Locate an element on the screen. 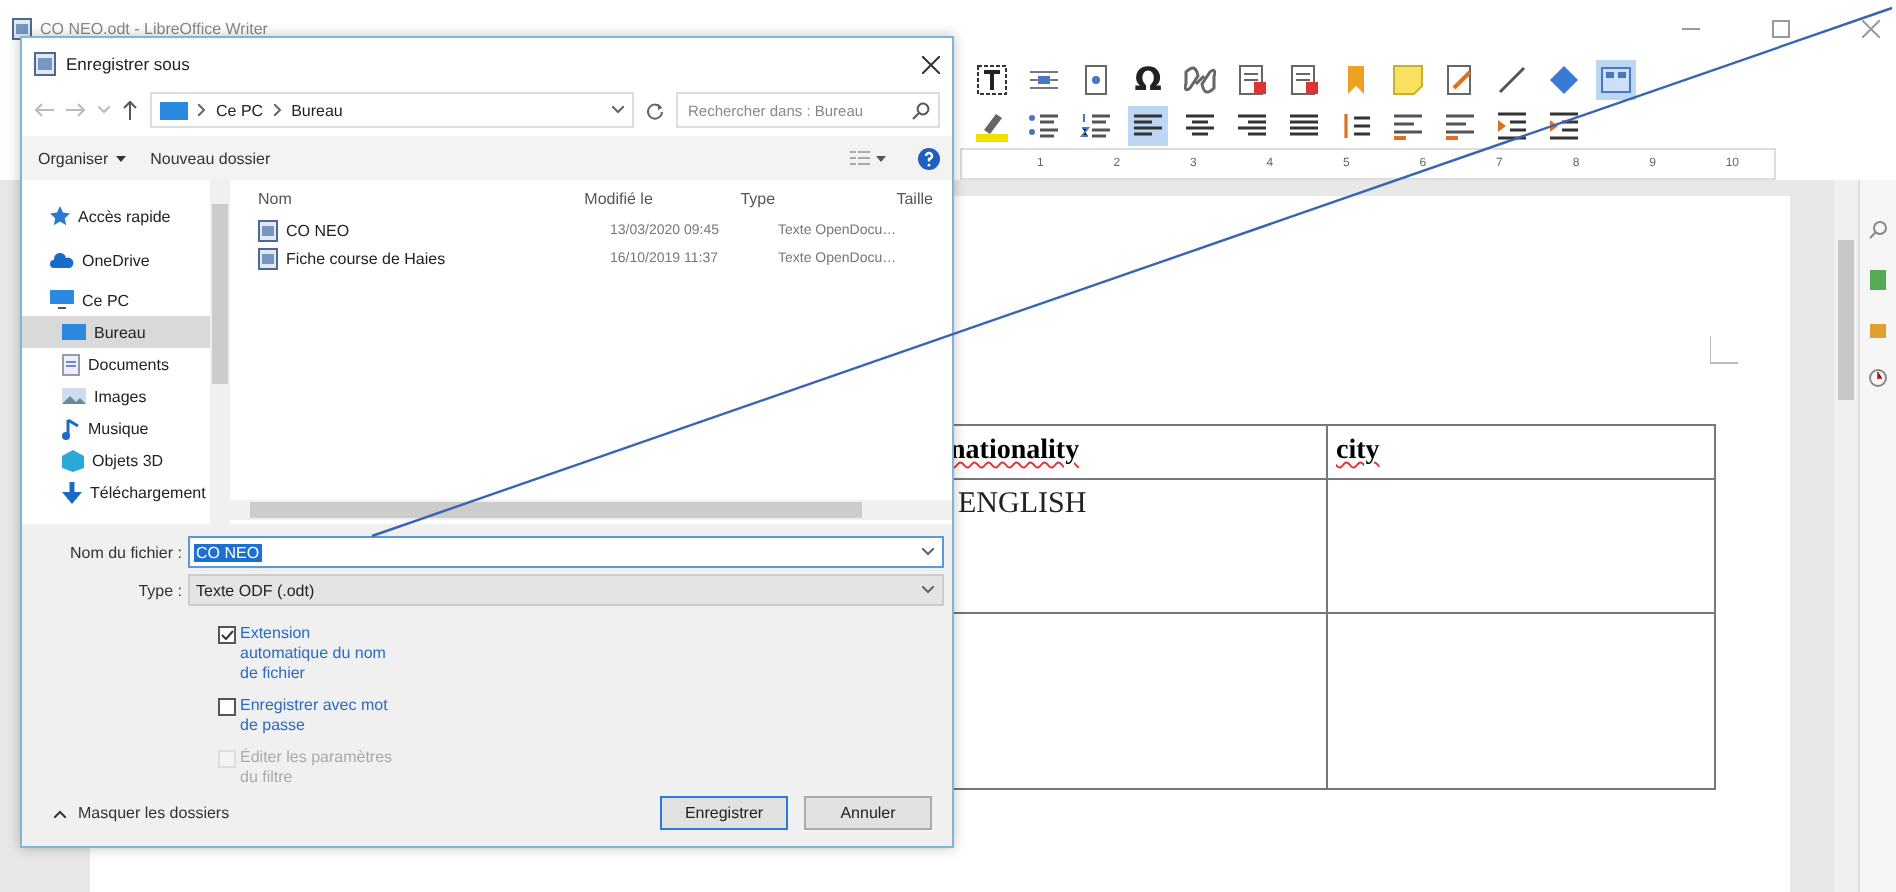  music-note-icon is located at coordinates (71, 428).